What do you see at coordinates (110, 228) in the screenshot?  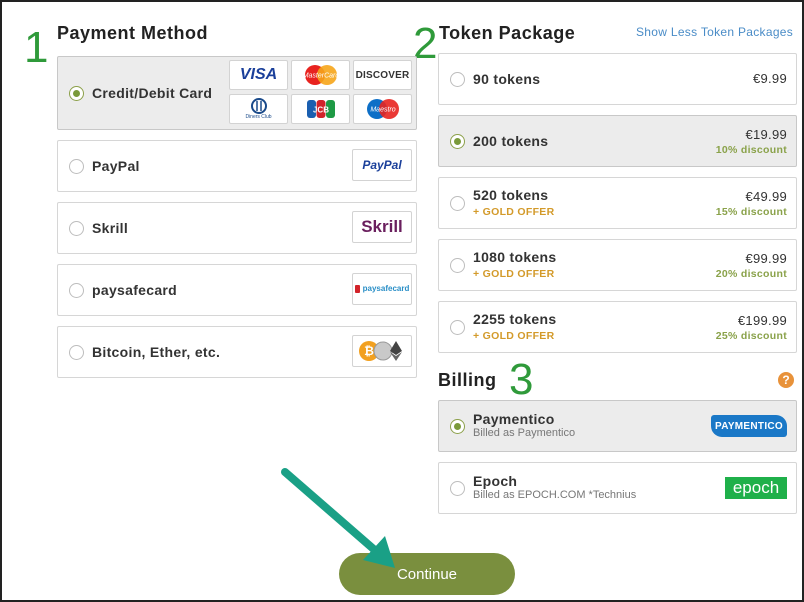 I see `payment-option-label: Skrill` at bounding box center [110, 228].